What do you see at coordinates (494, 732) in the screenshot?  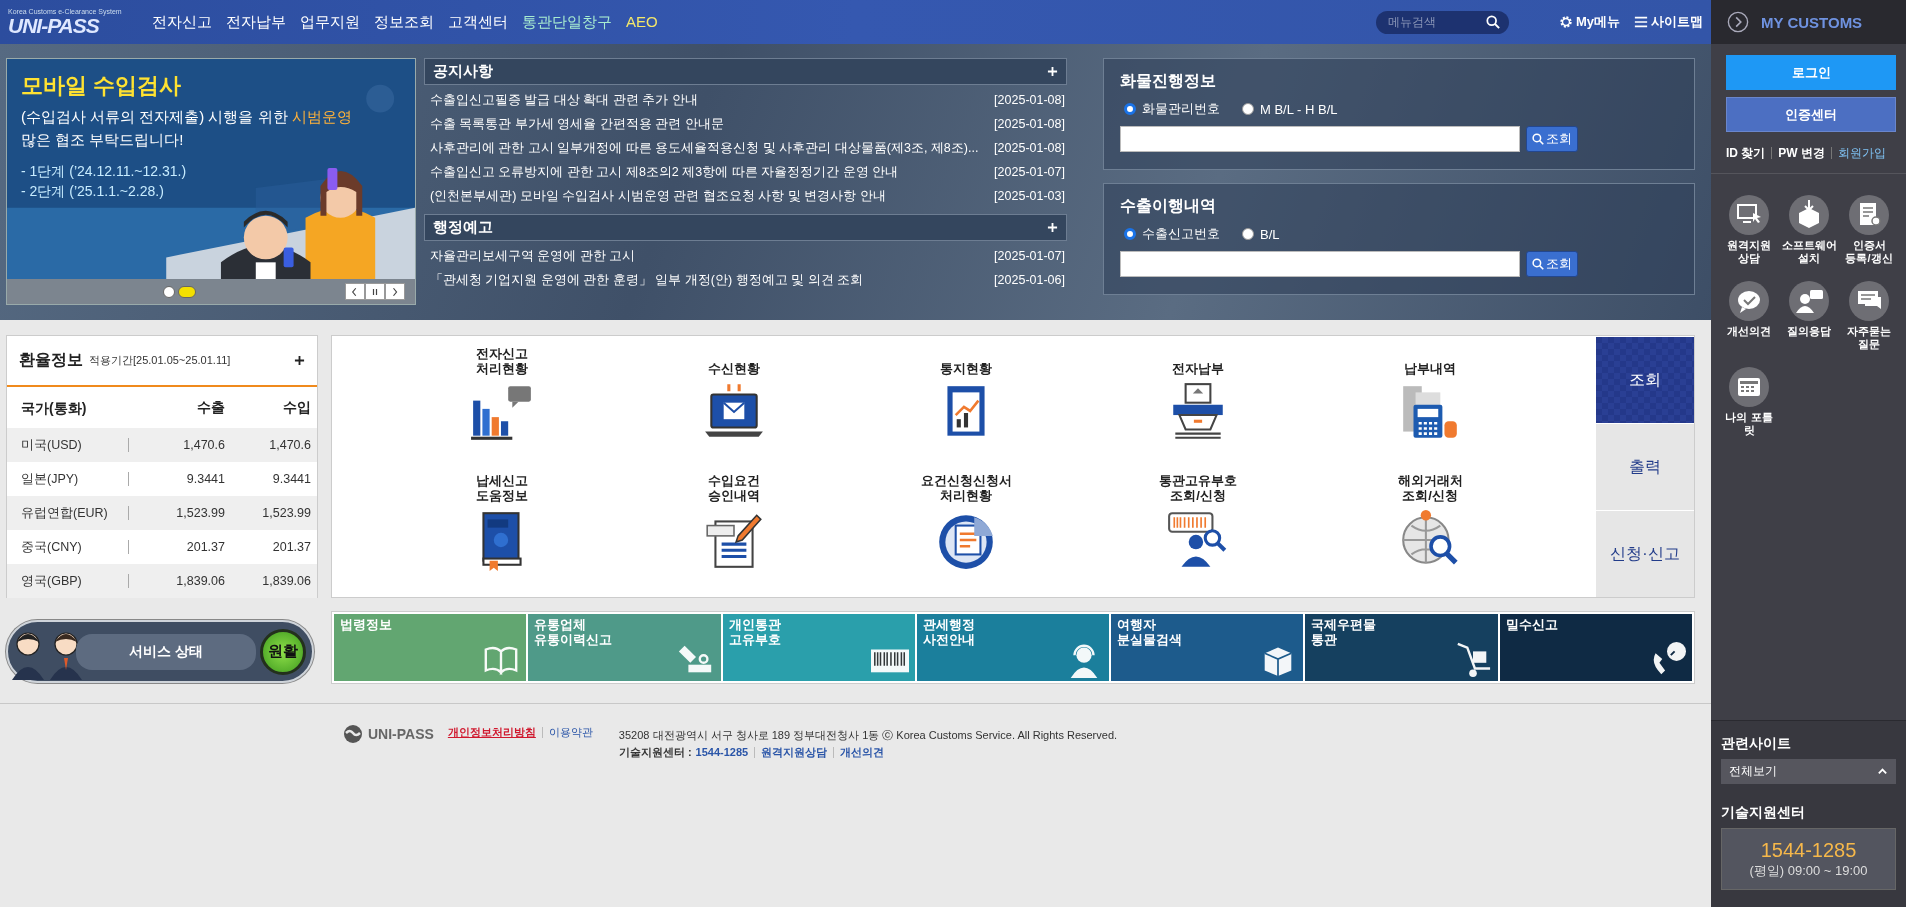 I see `footer-link: 개인정보처리방침` at bounding box center [494, 732].